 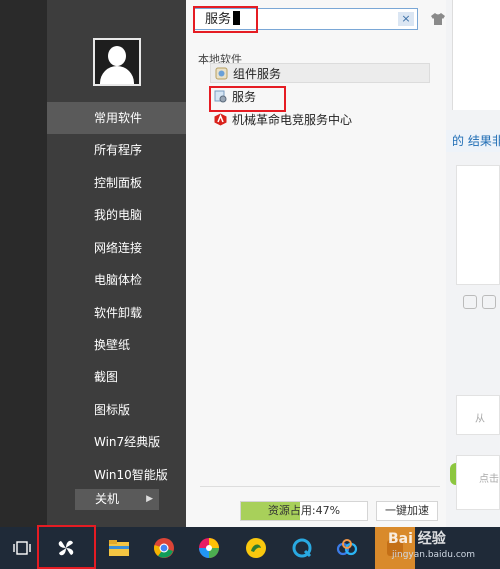 What do you see at coordinates (164, 548) in the screenshot?
I see `chrome-icon` at bounding box center [164, 548].